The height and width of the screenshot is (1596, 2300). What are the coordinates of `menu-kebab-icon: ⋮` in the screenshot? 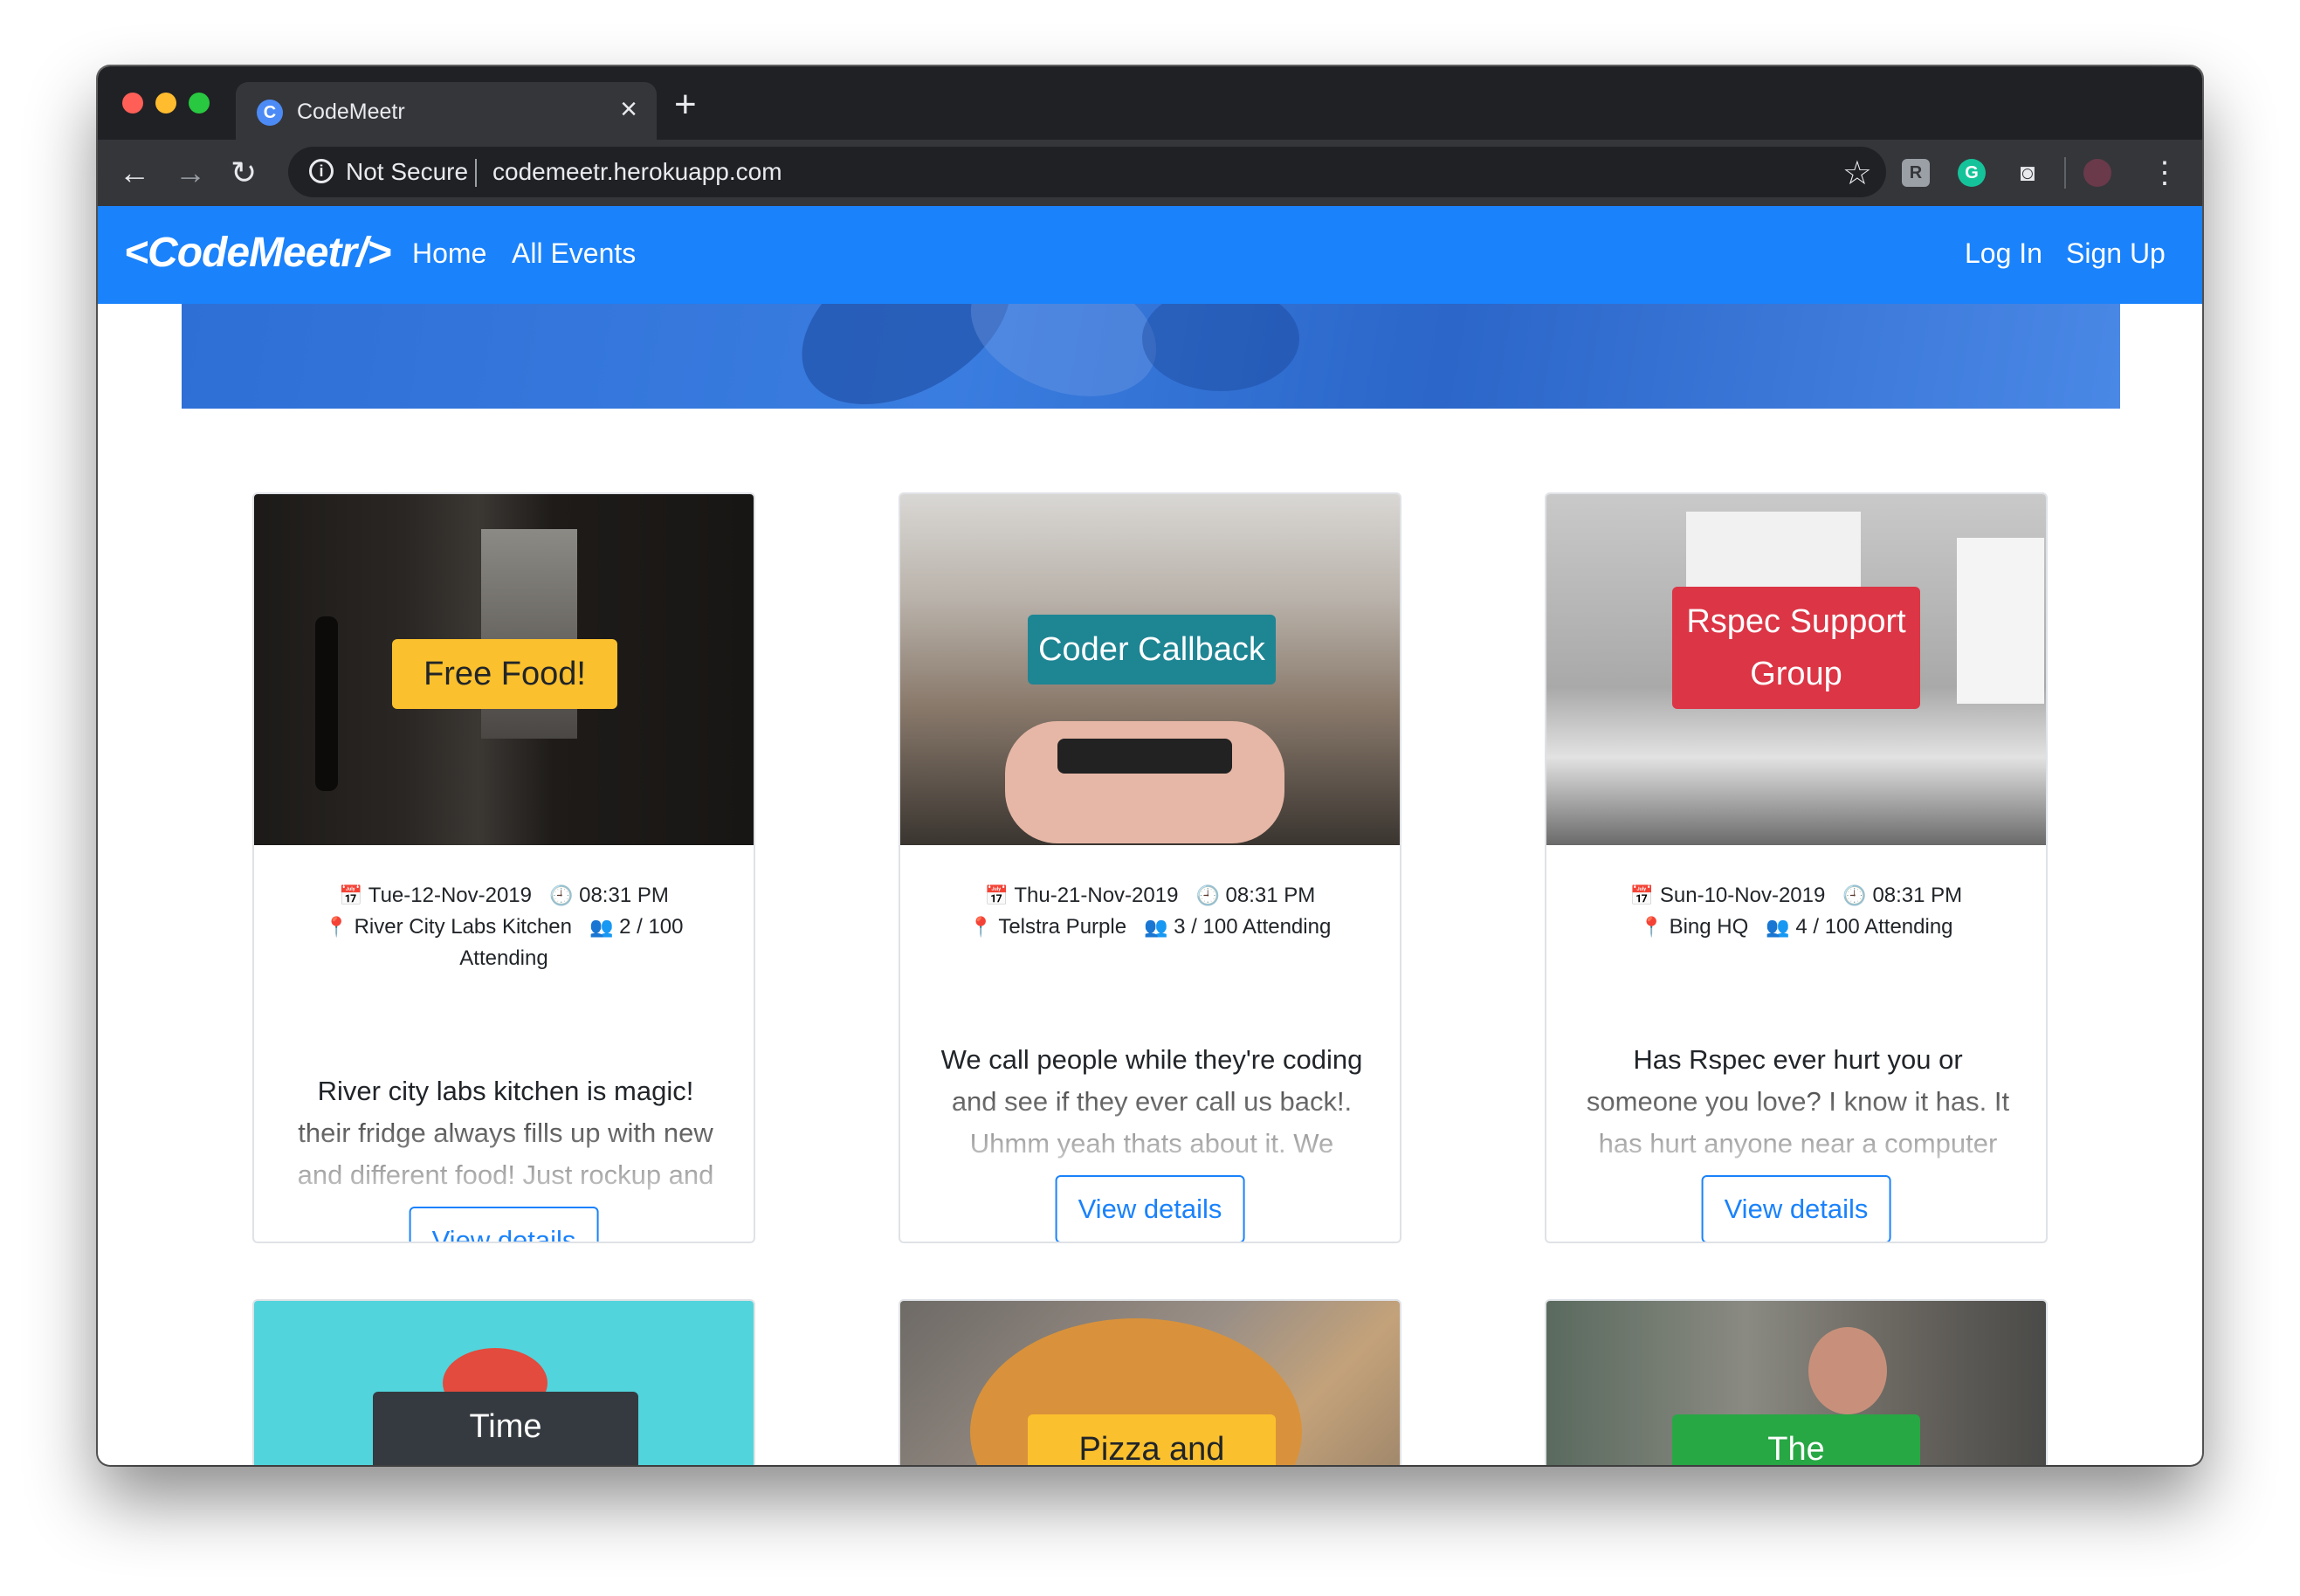 It's located at (2164, 173).